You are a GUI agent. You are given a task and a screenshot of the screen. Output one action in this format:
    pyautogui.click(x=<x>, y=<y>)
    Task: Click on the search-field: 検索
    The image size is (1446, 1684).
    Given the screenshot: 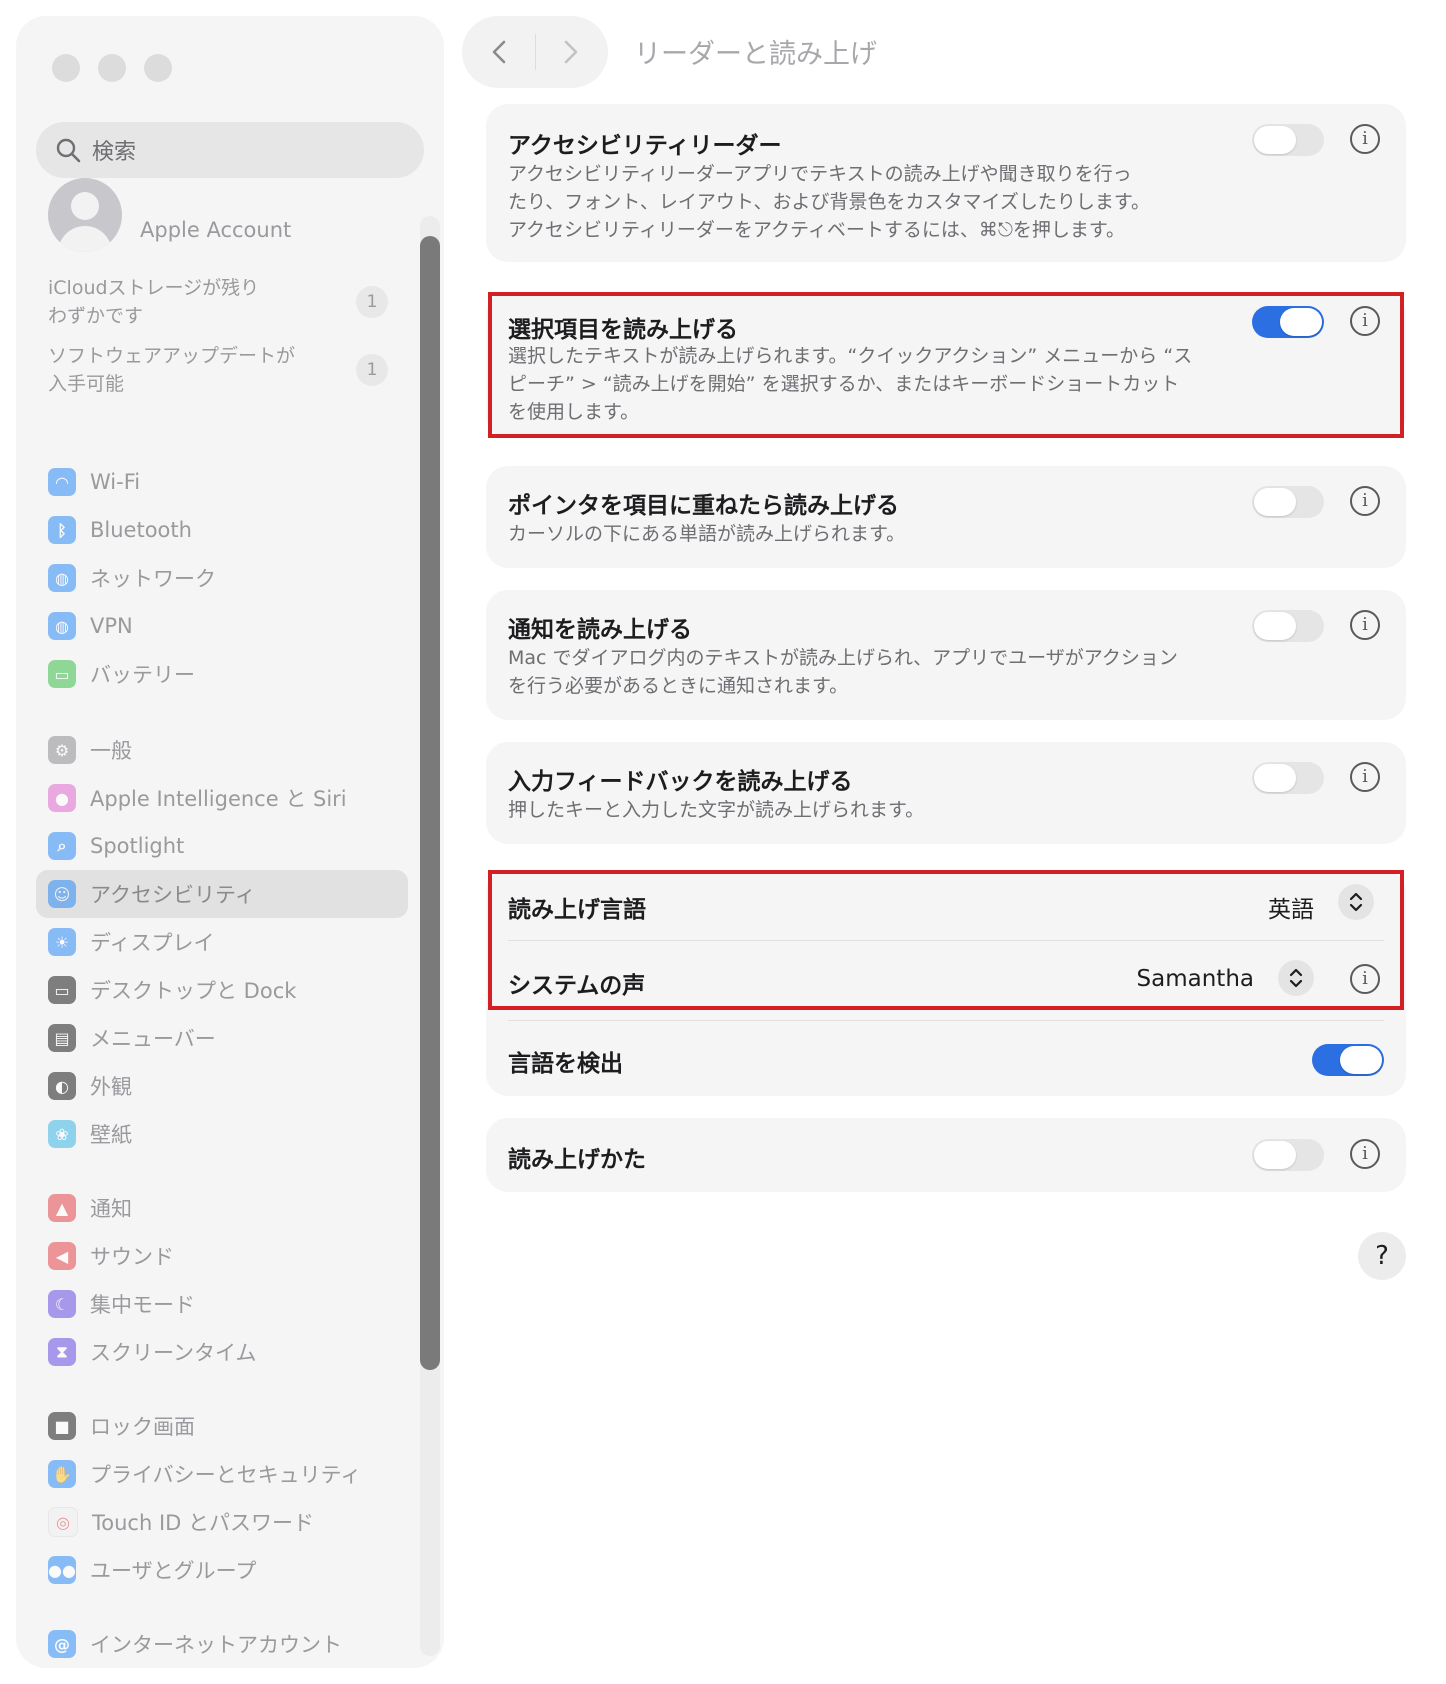 What is the action you would take?
    pyautogui.click(x=230, y=150)
    